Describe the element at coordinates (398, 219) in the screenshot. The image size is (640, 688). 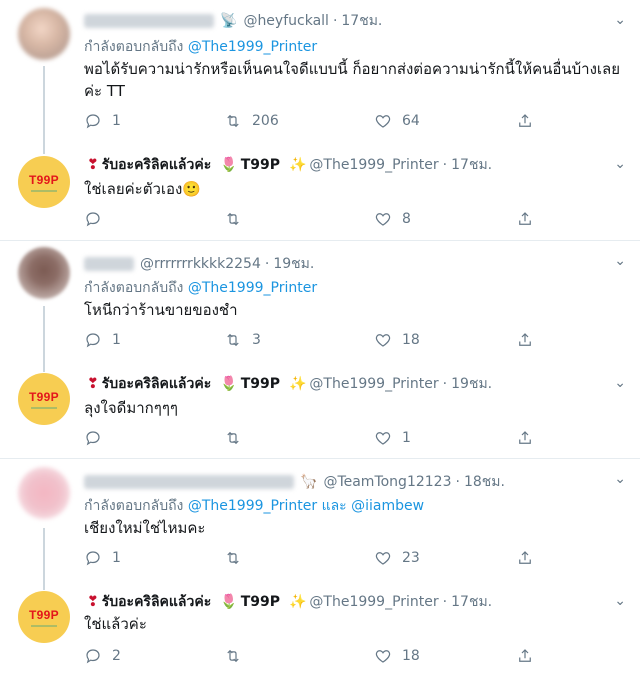
I see `like-button: 8` at that location.